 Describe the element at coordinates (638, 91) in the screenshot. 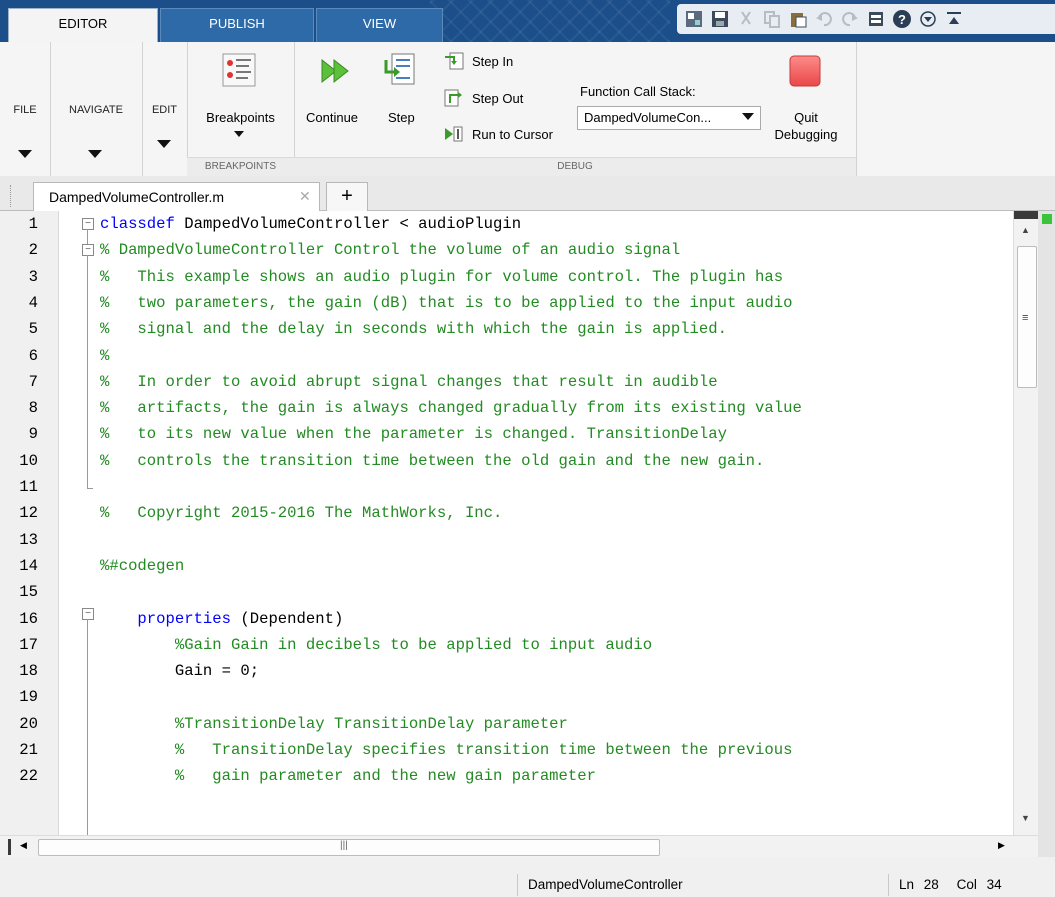

I see `function-call-stack-label: Function Call Stack:` at that location.